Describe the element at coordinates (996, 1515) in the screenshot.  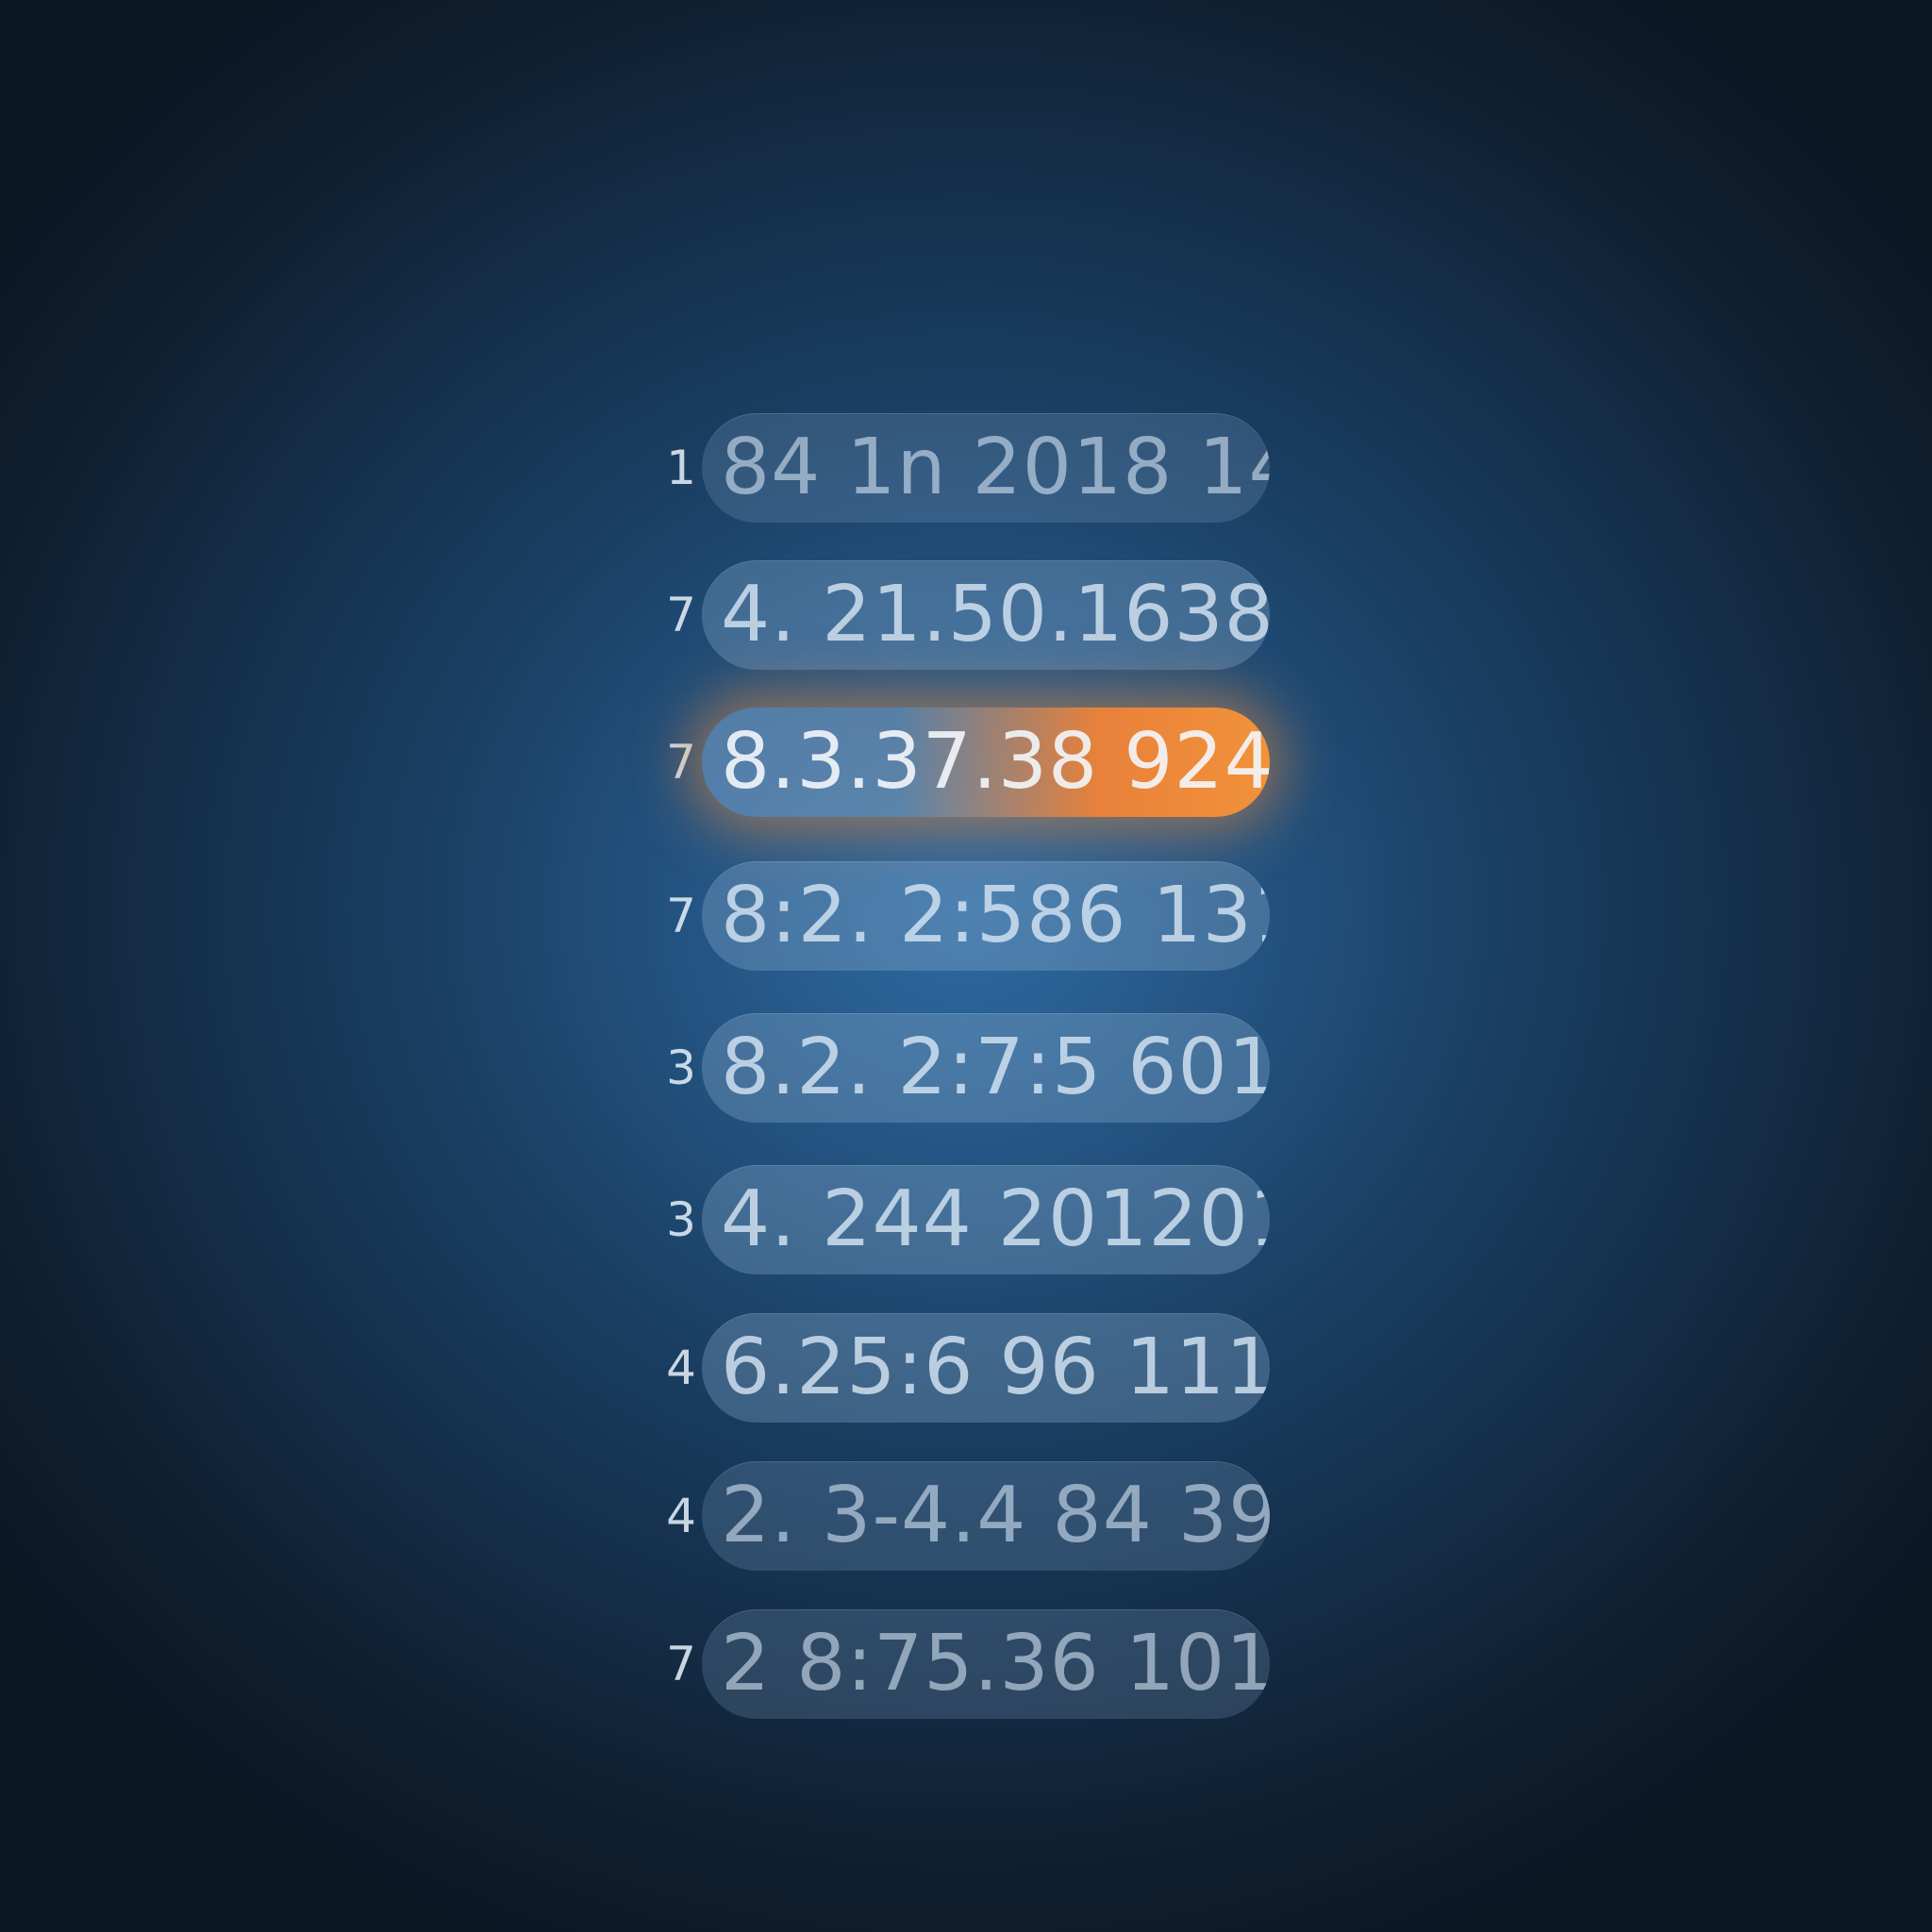
I see `value-text: 2. 3-4.4 84 3915` at that location.